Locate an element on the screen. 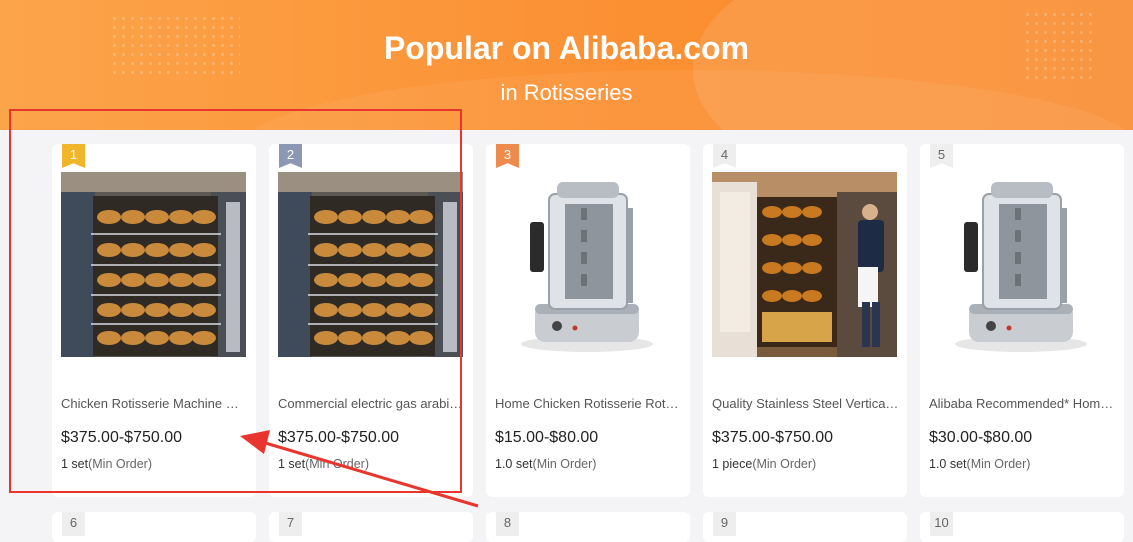 The width and height of the screenshot is (1133, 542). rank-badge: 9 is located at coordinates (724, 524).